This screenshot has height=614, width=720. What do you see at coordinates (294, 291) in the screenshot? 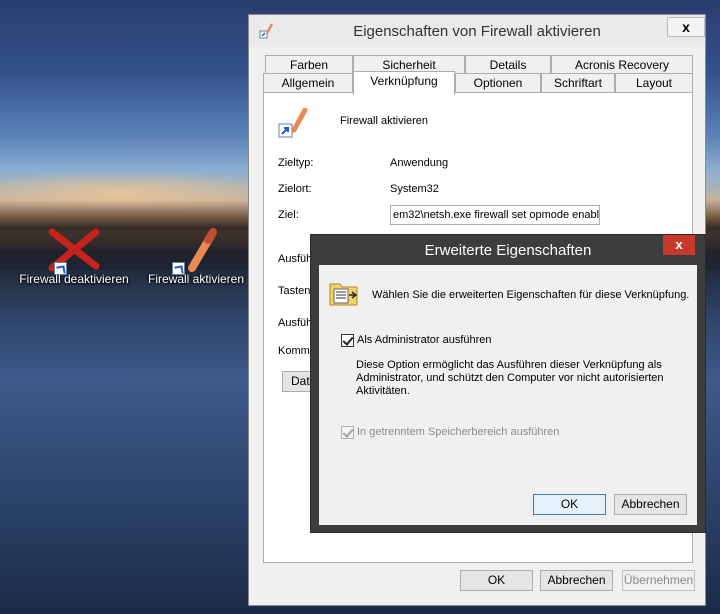
I see `hotkey-label: Tasten` at bounding box center [294, 291].